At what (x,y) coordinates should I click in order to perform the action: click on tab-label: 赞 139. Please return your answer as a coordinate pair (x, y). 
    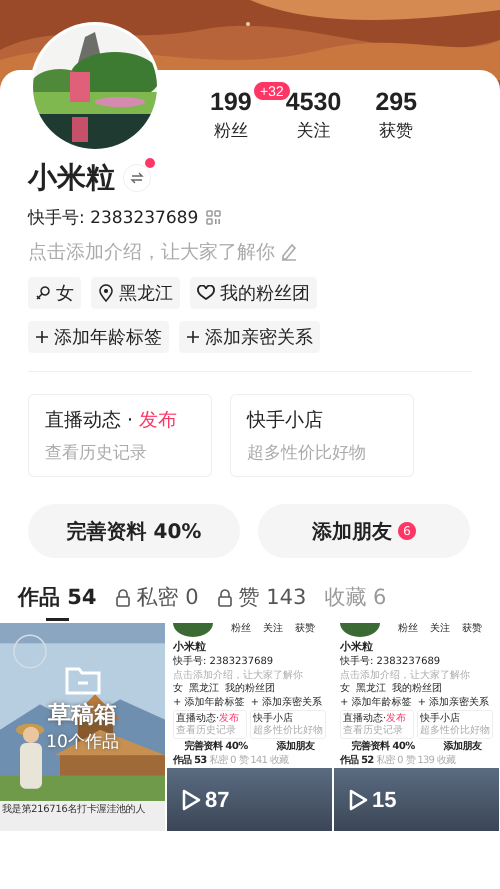
    Looking at the image, I should click on (420, 760).